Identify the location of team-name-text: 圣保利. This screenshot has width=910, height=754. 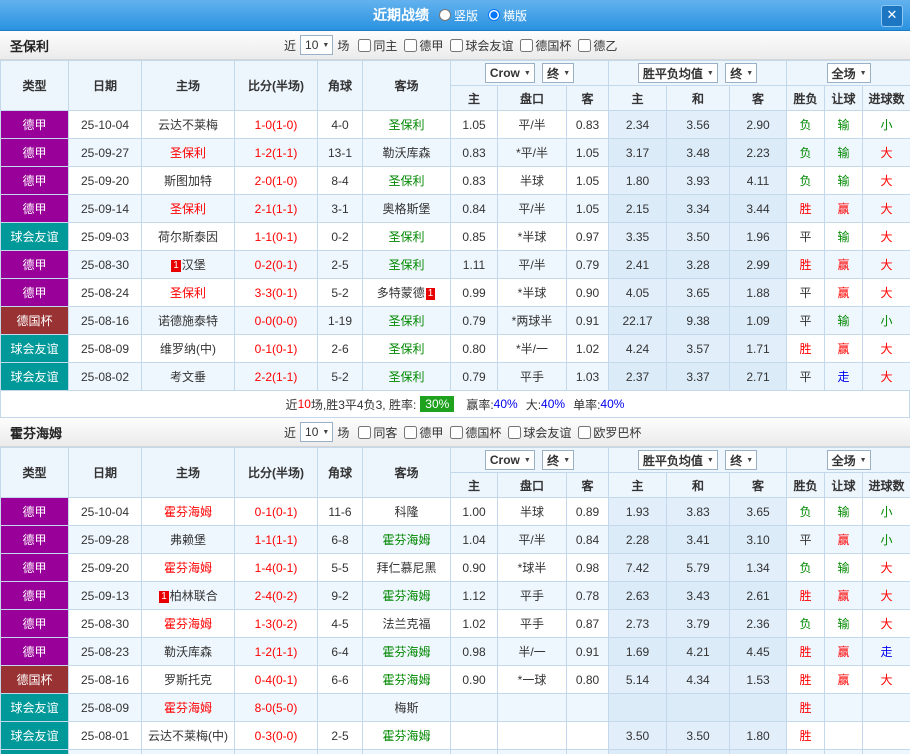
(406, 377).